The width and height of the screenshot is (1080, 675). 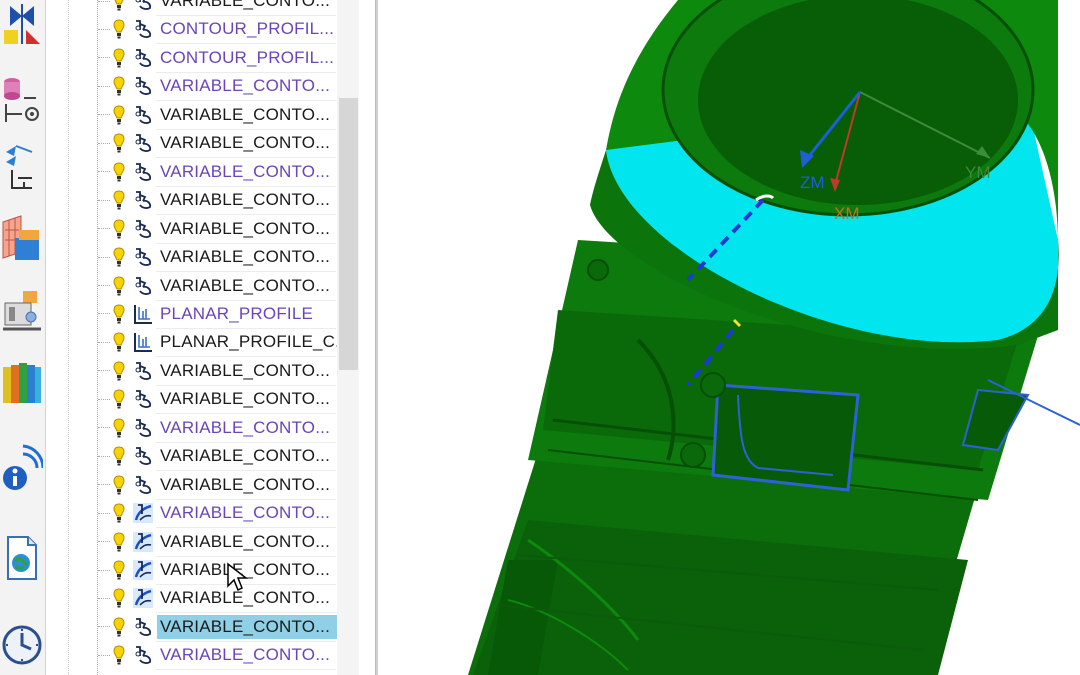 I want to click on navigator-scrollbar-thumb, so click(x=348, y=234).